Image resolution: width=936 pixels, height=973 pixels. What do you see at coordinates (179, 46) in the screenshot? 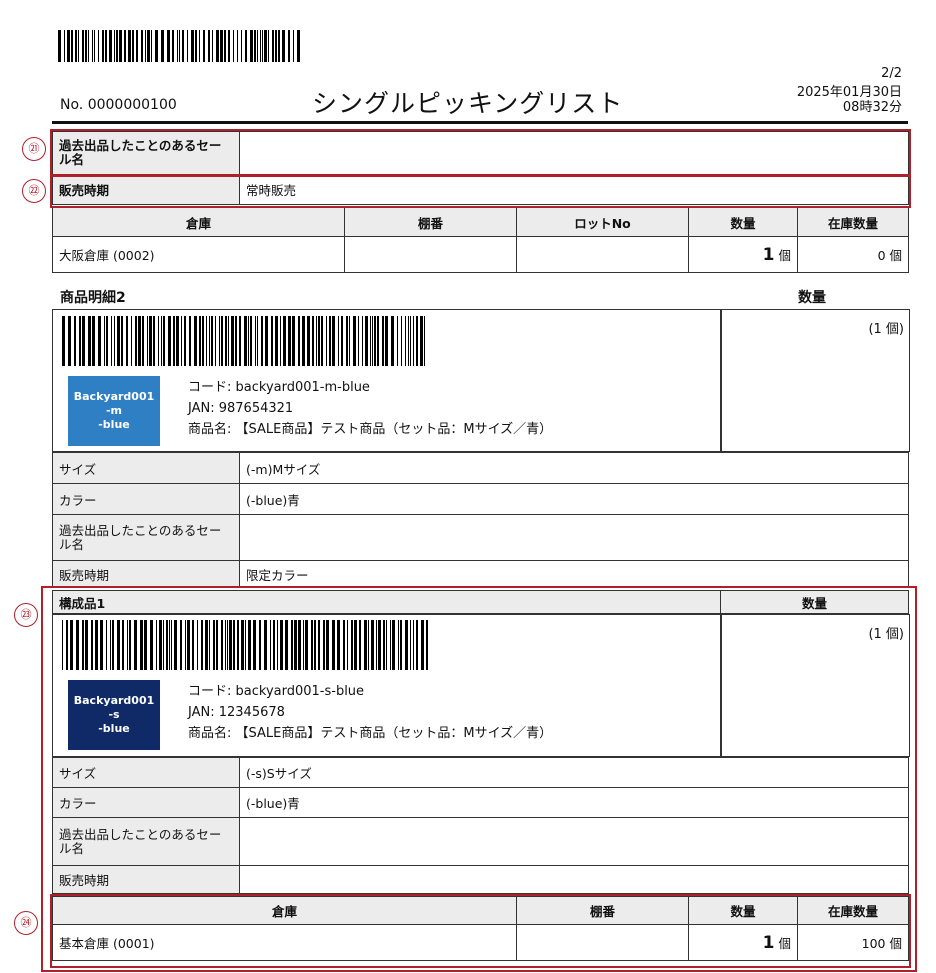
I see `document-barcode` at bounding box center [179, 46].